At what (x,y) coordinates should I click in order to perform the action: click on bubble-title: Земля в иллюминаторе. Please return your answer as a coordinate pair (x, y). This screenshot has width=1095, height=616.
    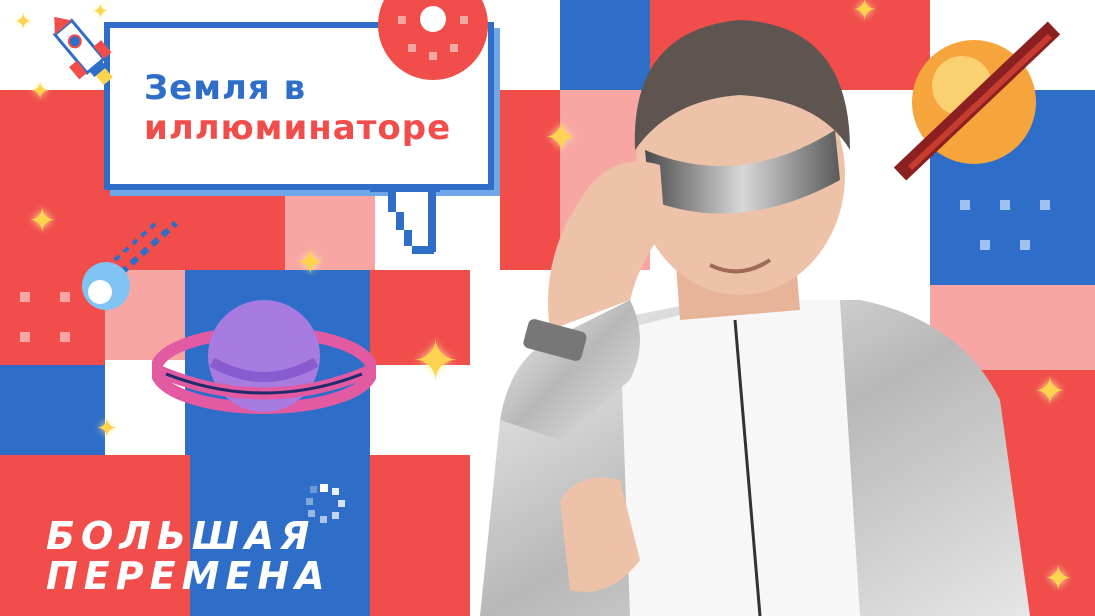
    Looking at the image, I should click on (297, 108).